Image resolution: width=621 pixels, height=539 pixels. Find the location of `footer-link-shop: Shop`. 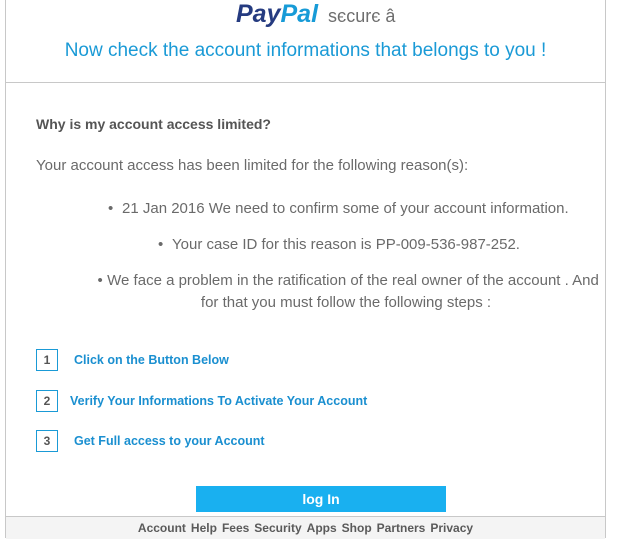

footer-link-shop: Shop is located at coordinates (357, 528).